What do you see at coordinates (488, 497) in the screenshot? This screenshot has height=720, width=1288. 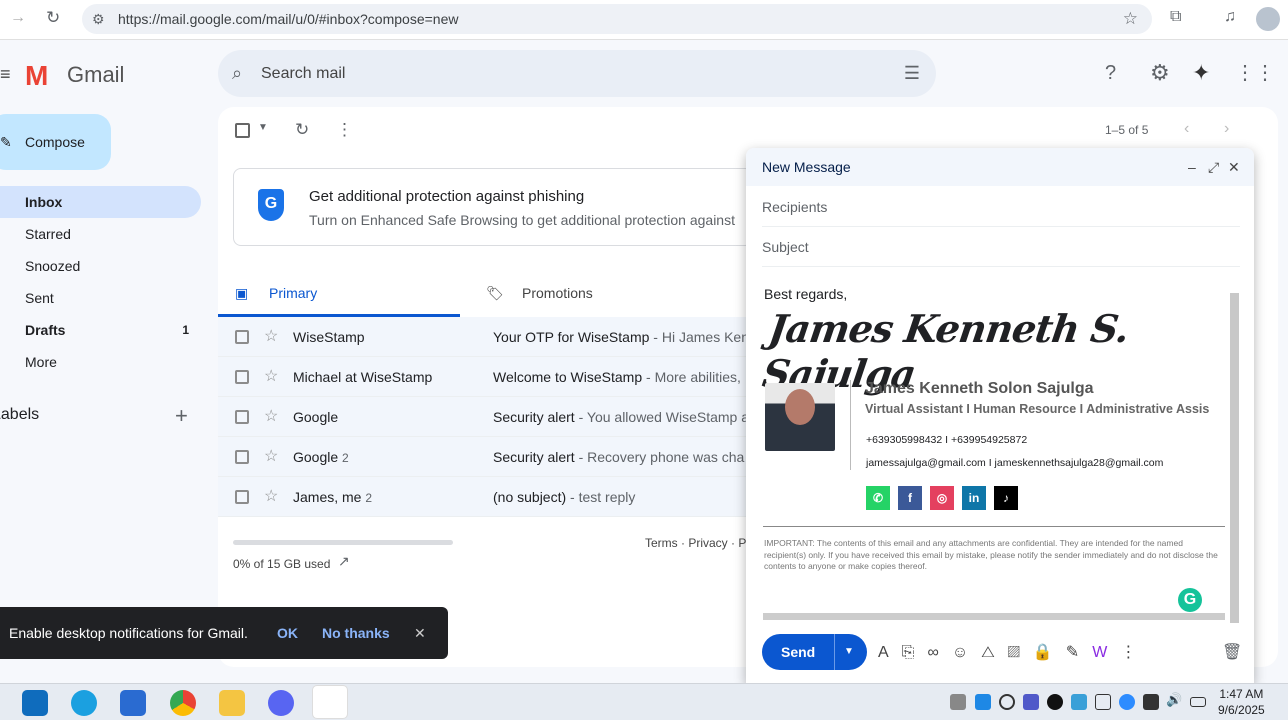 I see `email-row: ☆ James, me 2 (no subject) - test reply` at bounding box center [488, 497].